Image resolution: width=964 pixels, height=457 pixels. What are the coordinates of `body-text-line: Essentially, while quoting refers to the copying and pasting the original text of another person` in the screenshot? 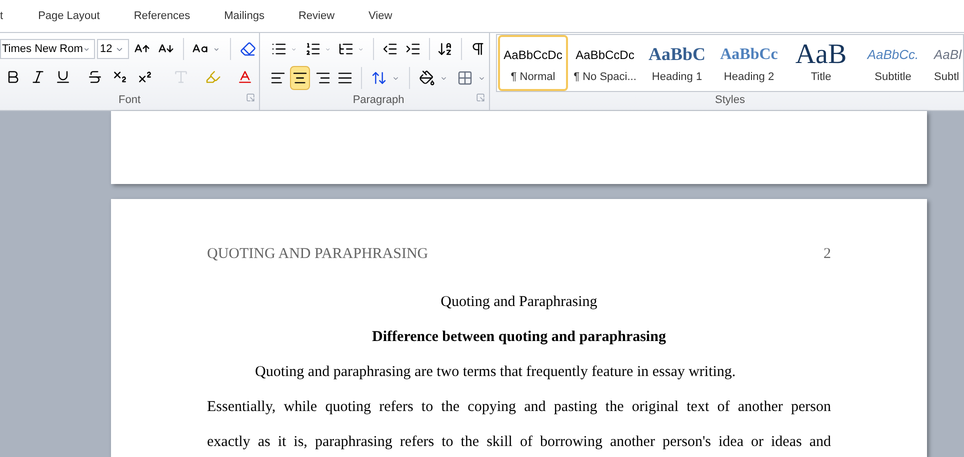 It's located at (519, 407).